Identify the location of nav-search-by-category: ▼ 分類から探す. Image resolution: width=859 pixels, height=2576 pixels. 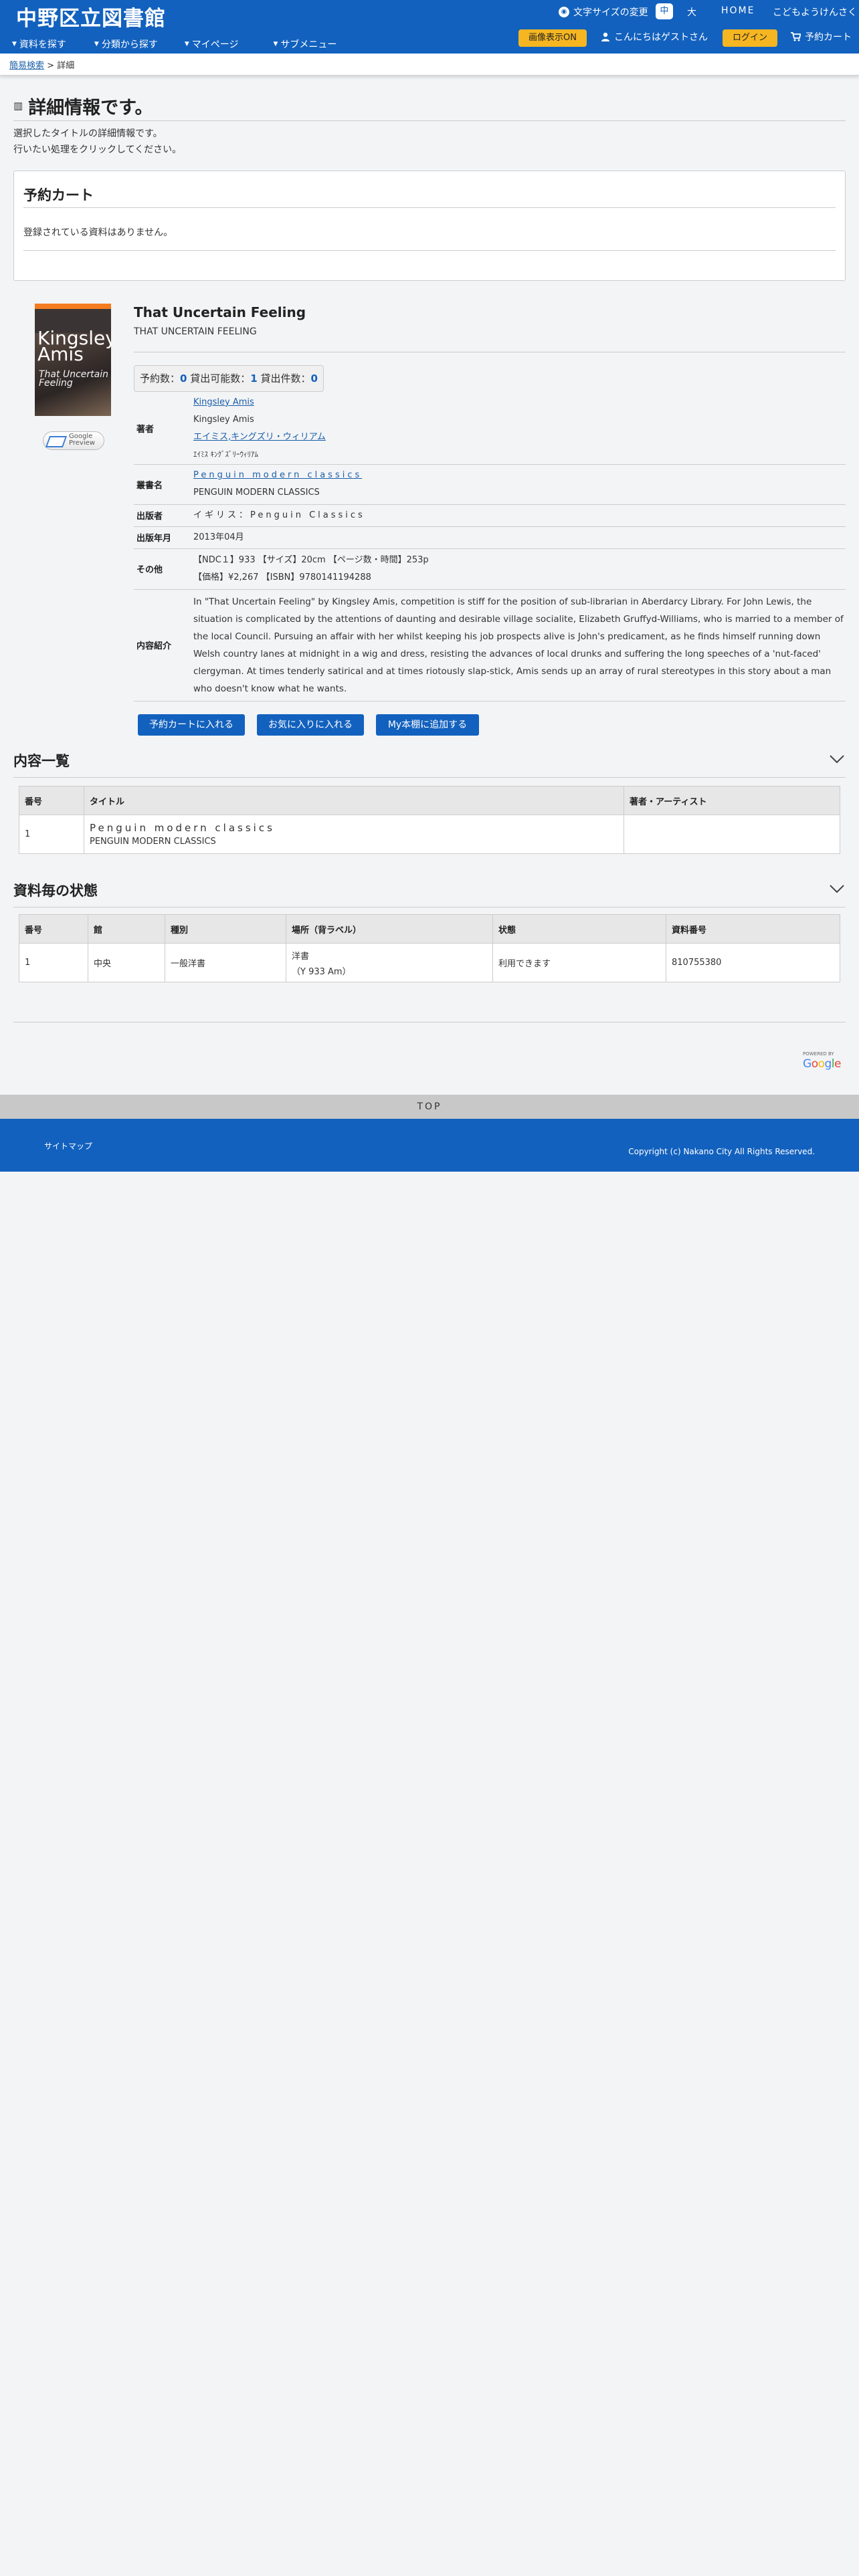
(126, 44).